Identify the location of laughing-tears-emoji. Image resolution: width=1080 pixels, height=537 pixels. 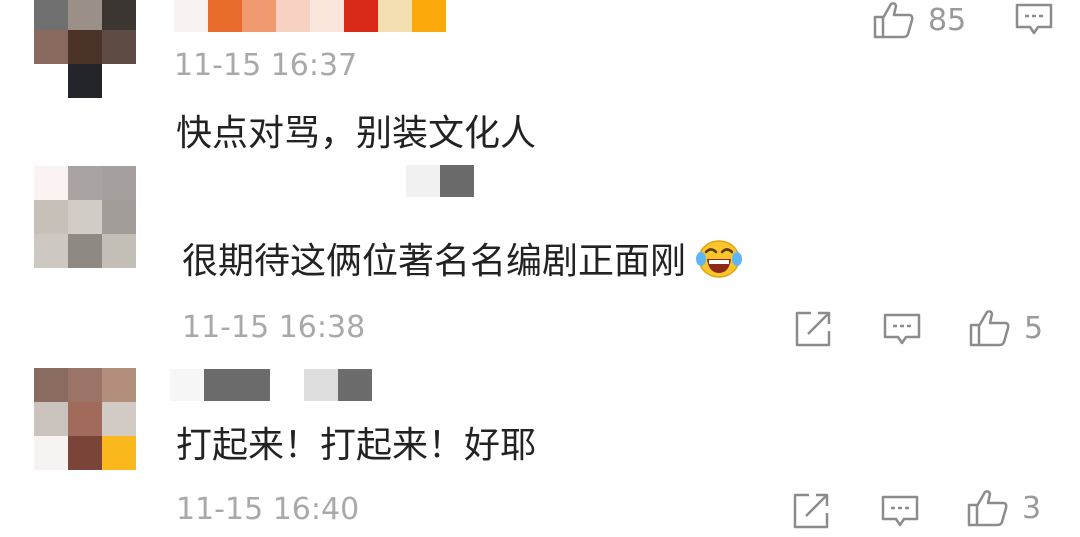
(719, 263).